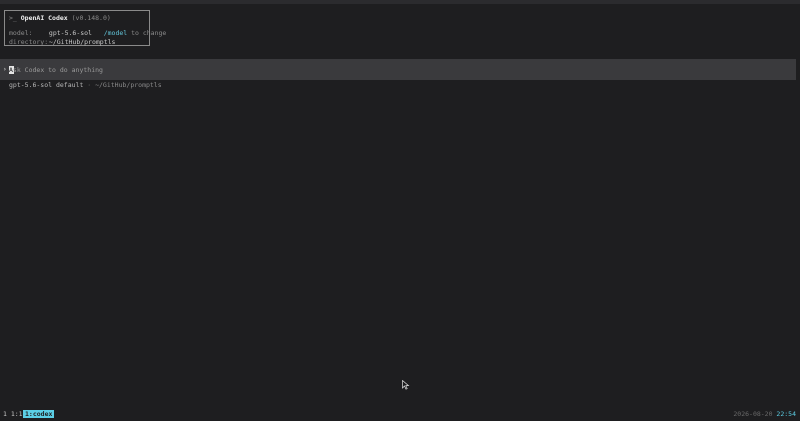 The image size is (800, 421). Describe the element at coordinates (13, 18) in the screenshot. I see `prompt-symbol-icon: >_` at that location.